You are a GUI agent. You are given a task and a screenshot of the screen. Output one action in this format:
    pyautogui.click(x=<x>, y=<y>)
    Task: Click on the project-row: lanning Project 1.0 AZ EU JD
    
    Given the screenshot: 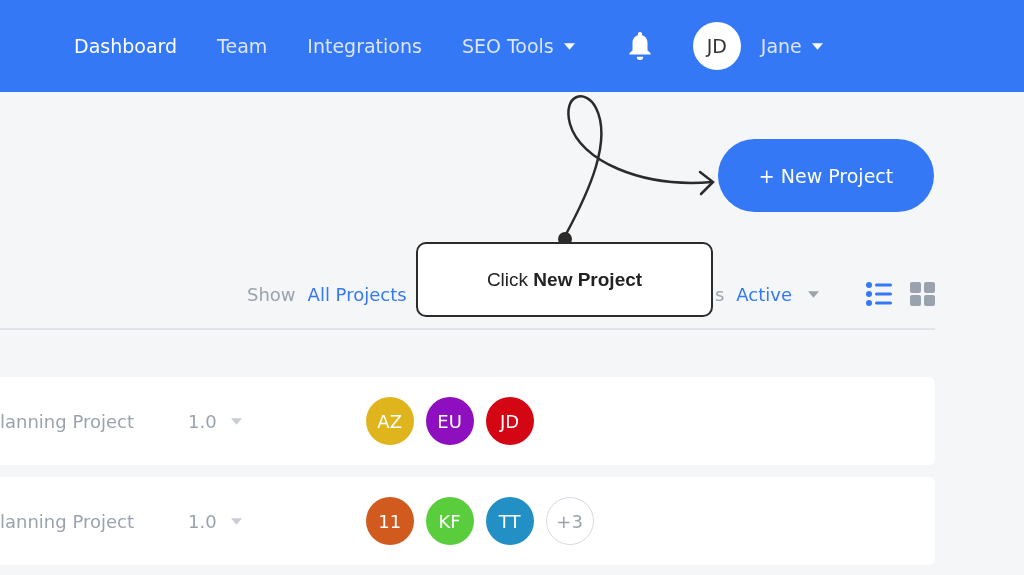 What is the action you would take?
    pyautogui.click(x=467, y=421)
    